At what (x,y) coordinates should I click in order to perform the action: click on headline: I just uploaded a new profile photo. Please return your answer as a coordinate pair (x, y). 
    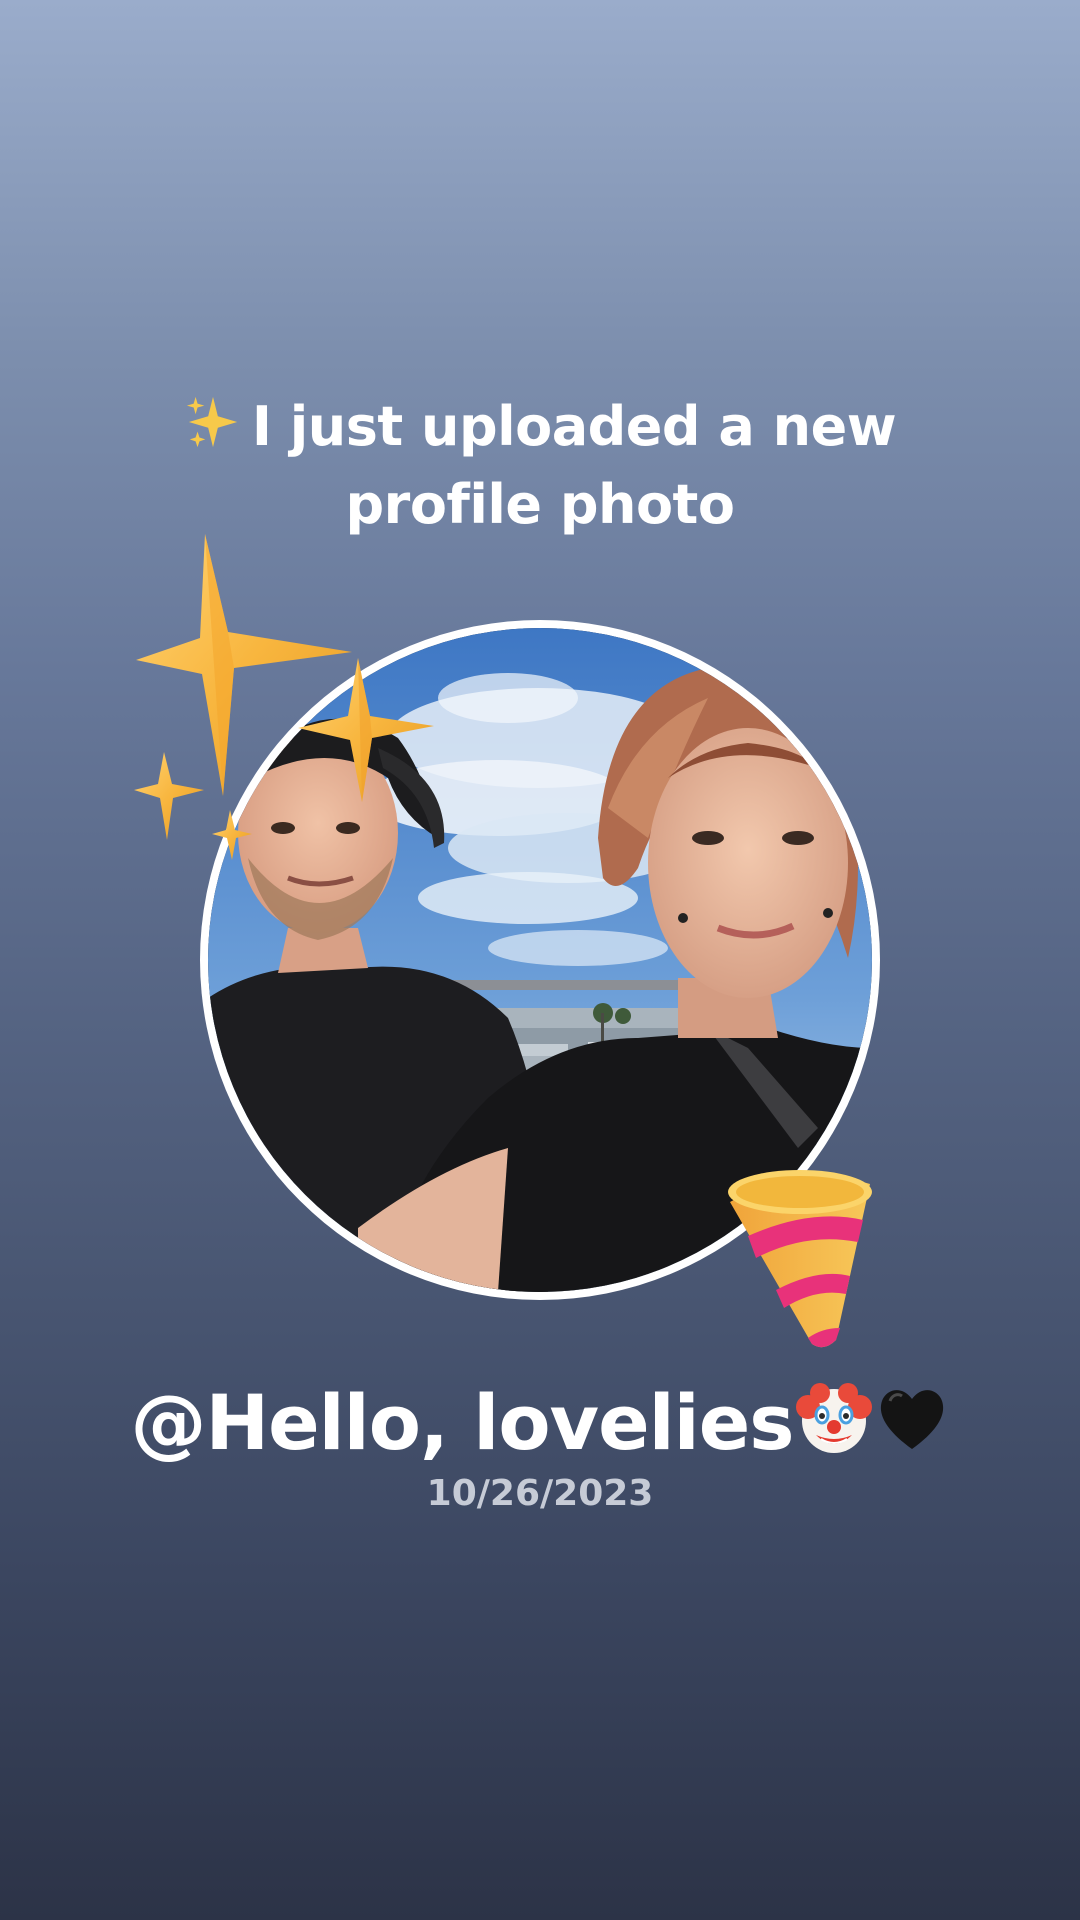
    Looking at the image, I should click on (540, 466).